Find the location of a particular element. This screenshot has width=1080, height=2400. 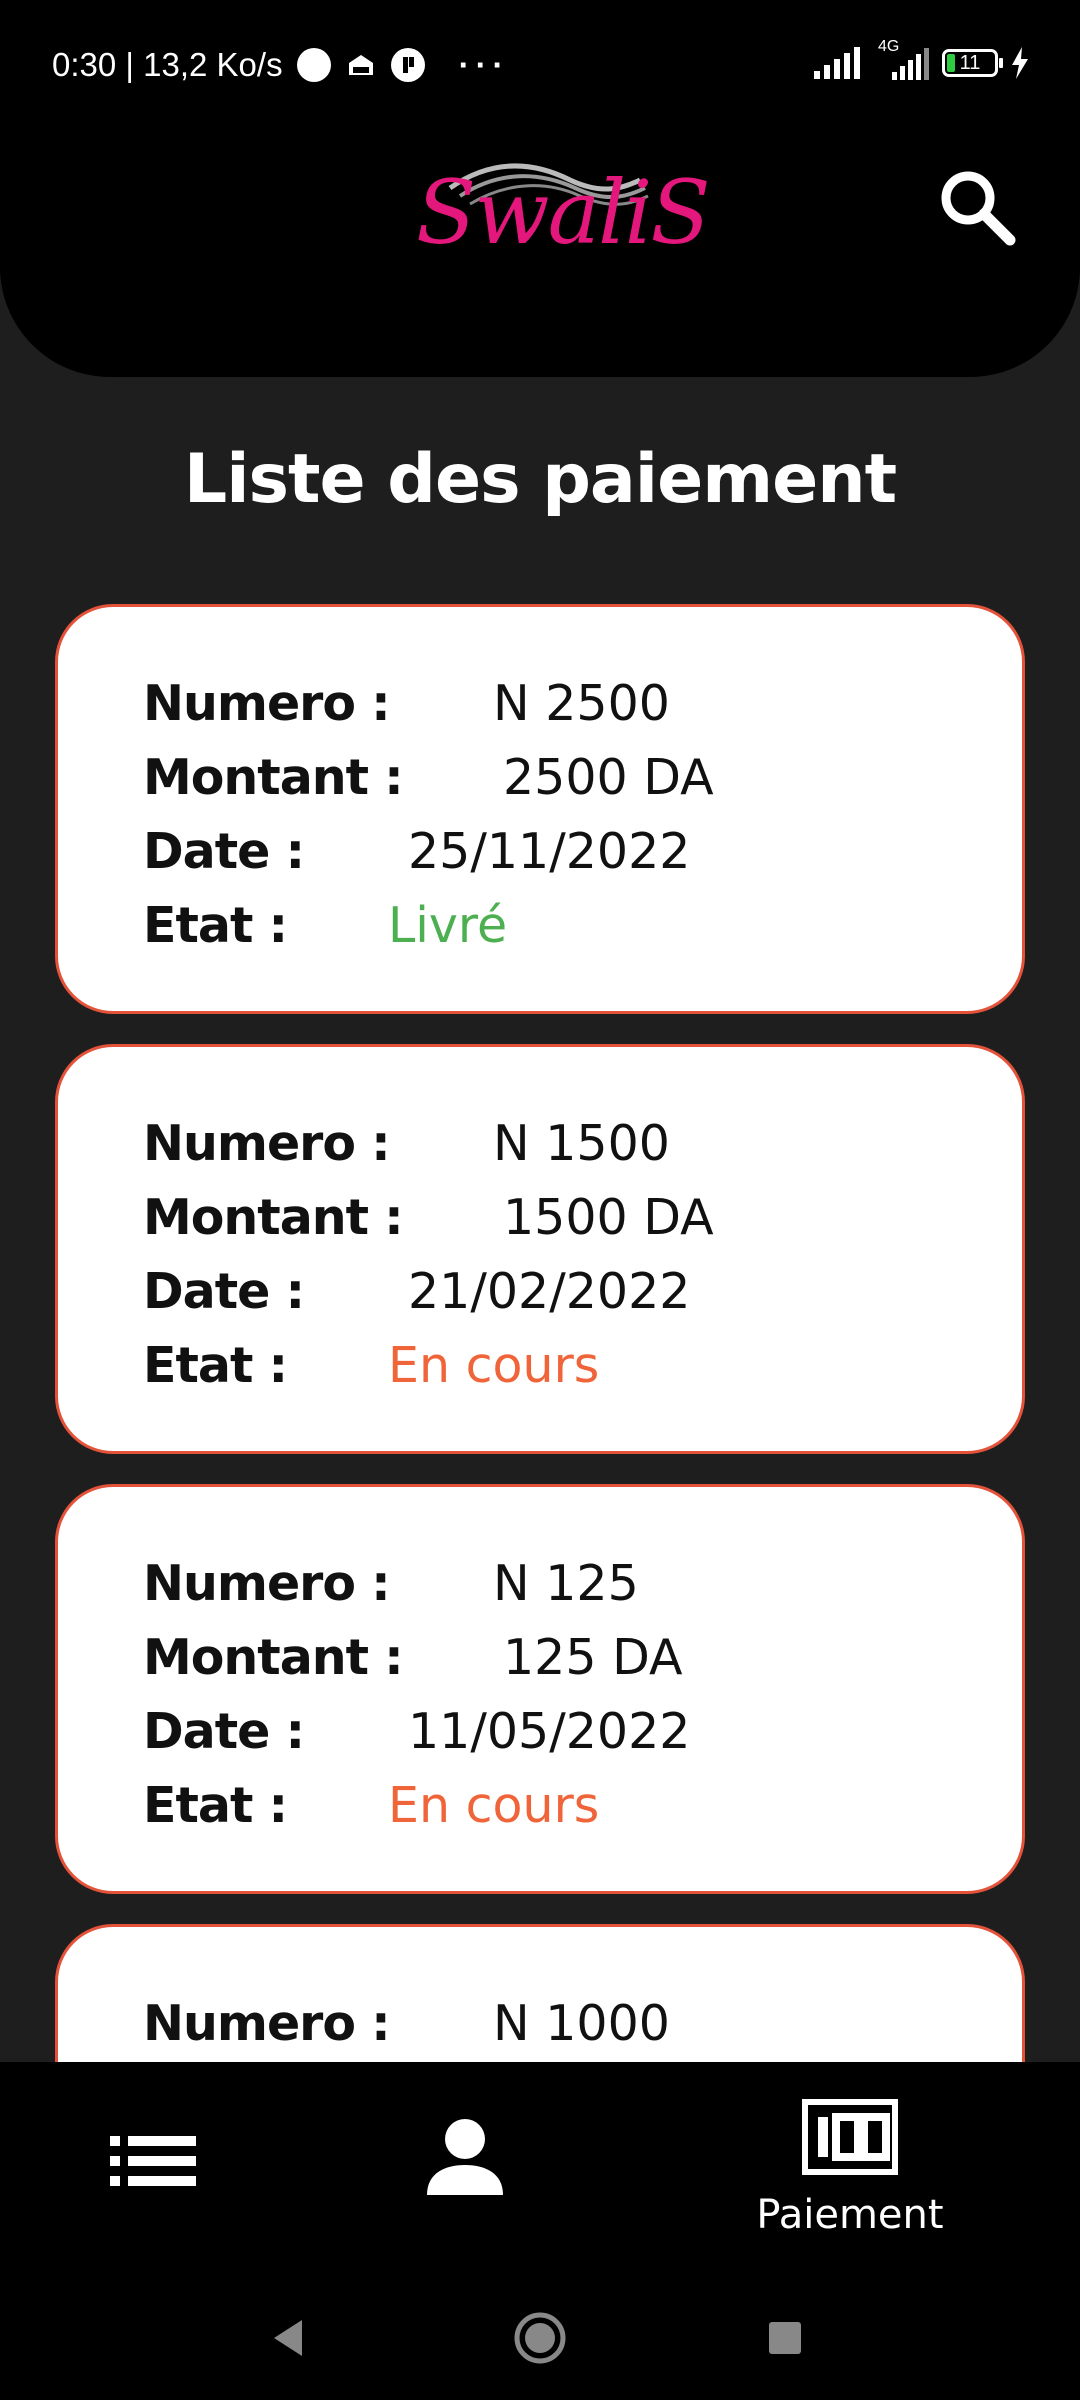

row-date: Date : 11/05/2022 is located at coordinates (543, 1732).